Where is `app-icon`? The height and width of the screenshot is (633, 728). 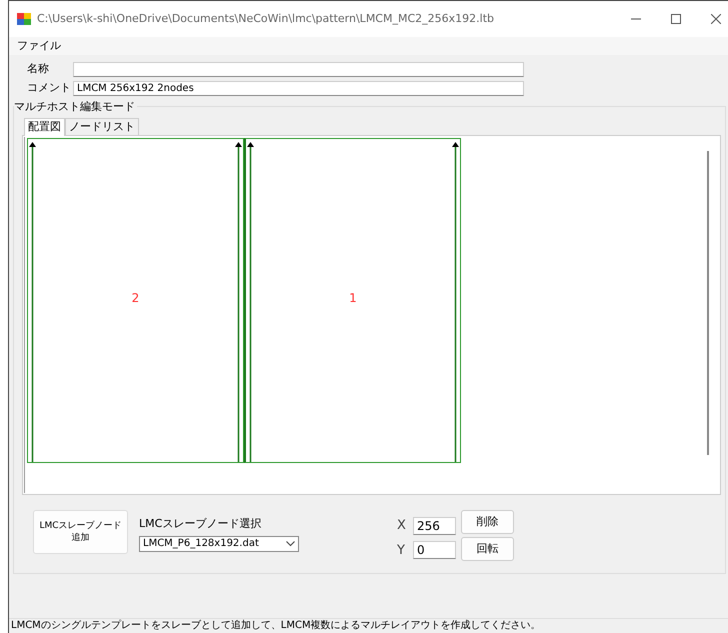
app-icon is located at coordinates (24, 19).